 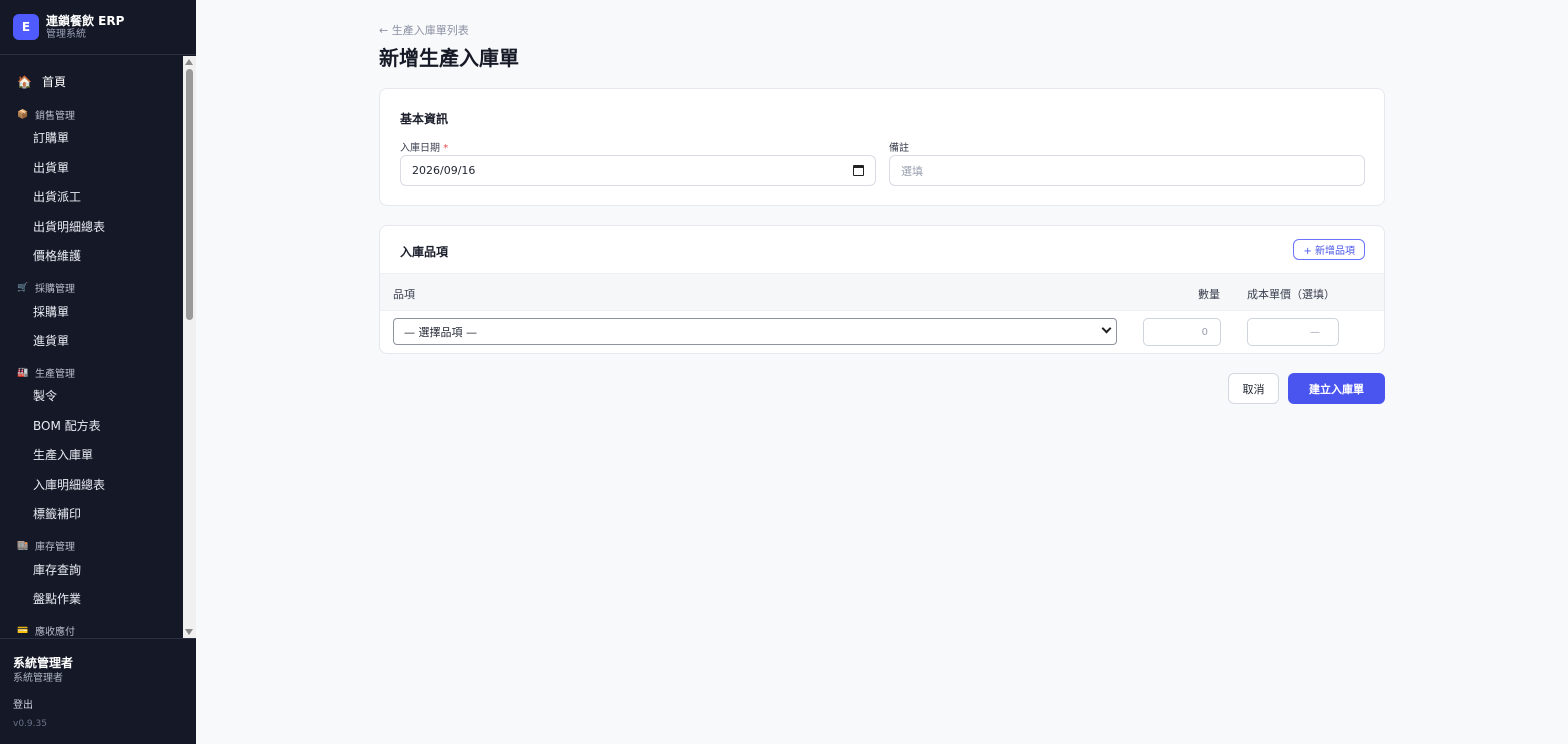 I want to click on note-label: 備註, so click(x=899, y=148).